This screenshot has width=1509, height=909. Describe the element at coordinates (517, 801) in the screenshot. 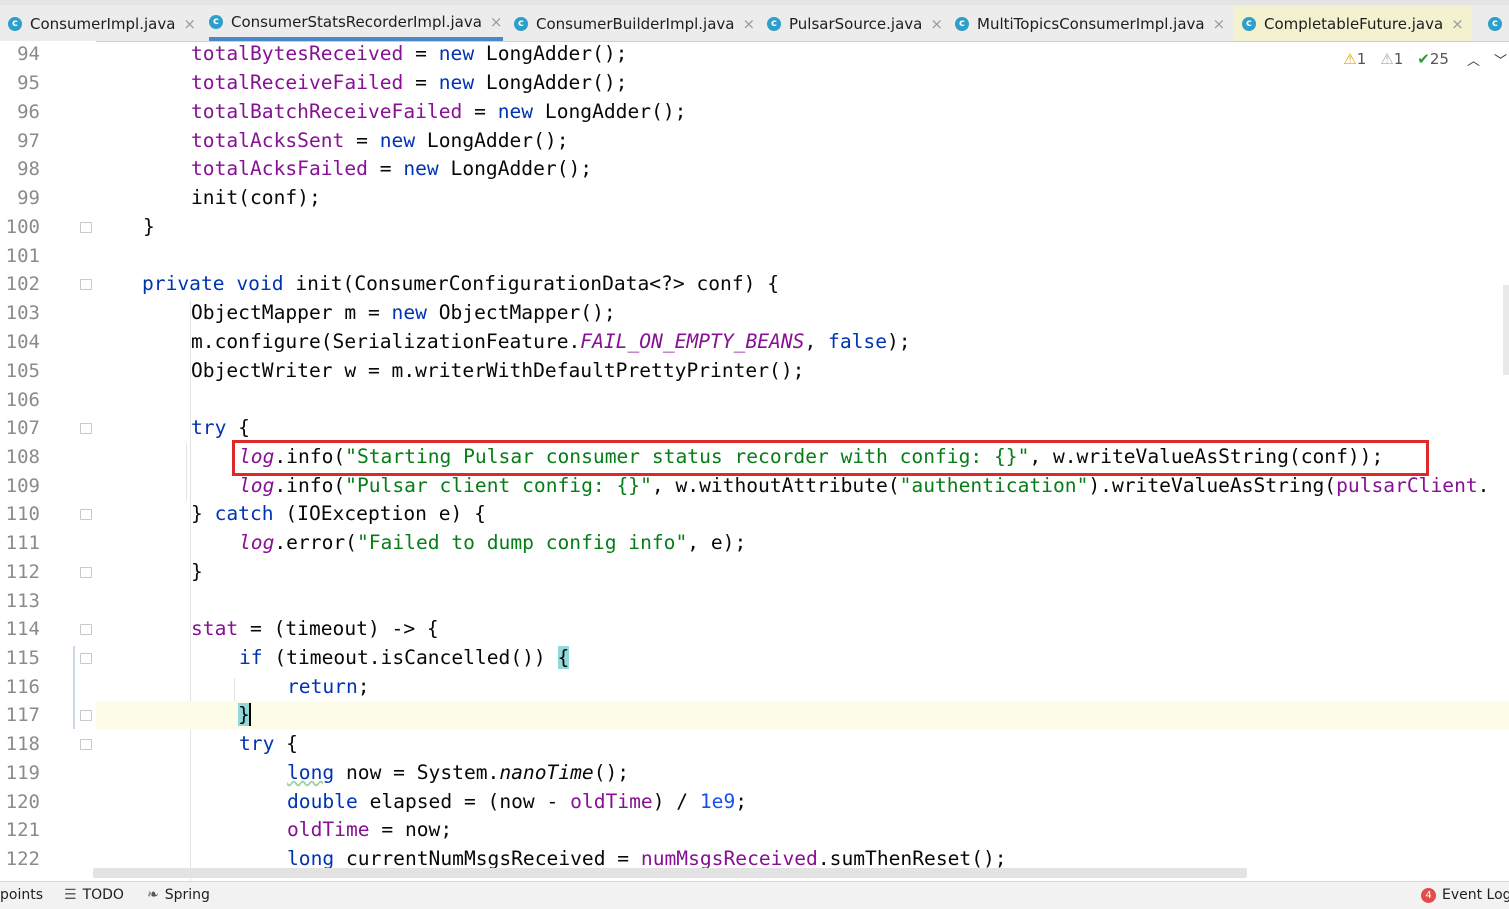

I see `code-line-120: double elapsed = (now - oldTime) / 1e9;` at that location.